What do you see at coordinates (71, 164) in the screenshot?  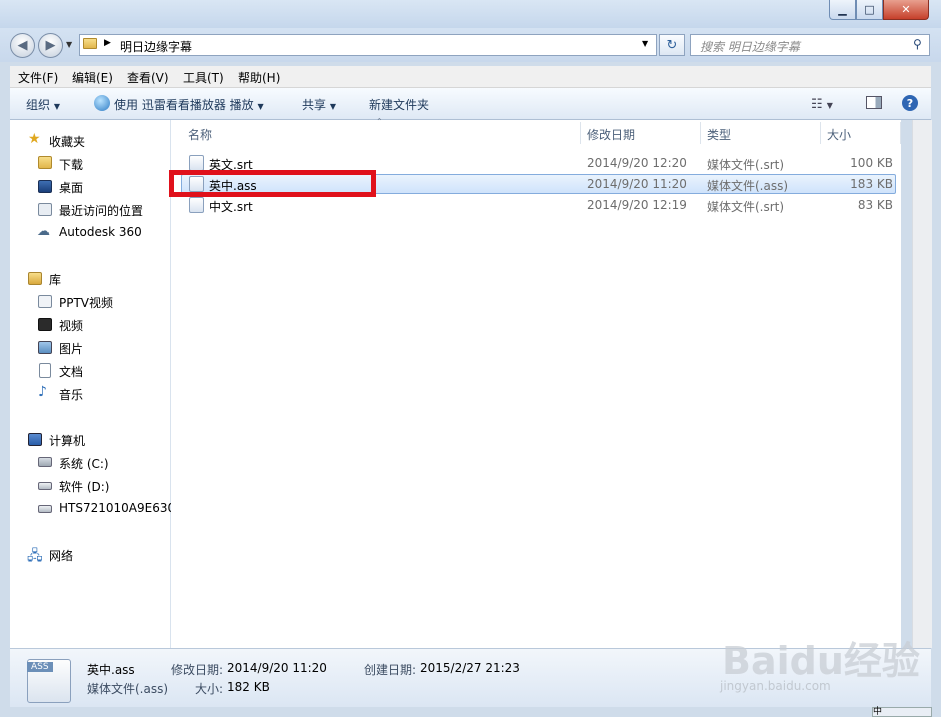 I see `nav-item-downloads: 下载` at bounding box center [71, 164].